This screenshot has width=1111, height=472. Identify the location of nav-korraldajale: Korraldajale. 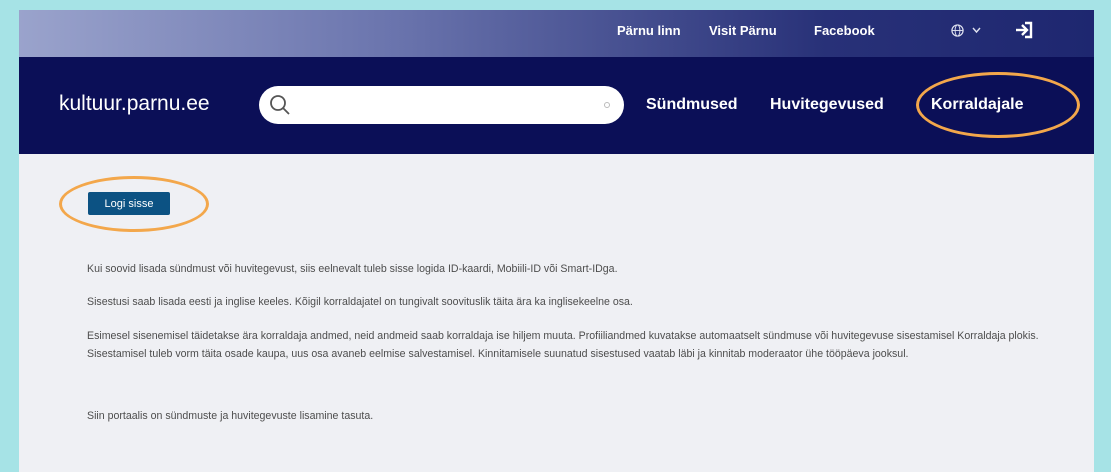
(977, 105).